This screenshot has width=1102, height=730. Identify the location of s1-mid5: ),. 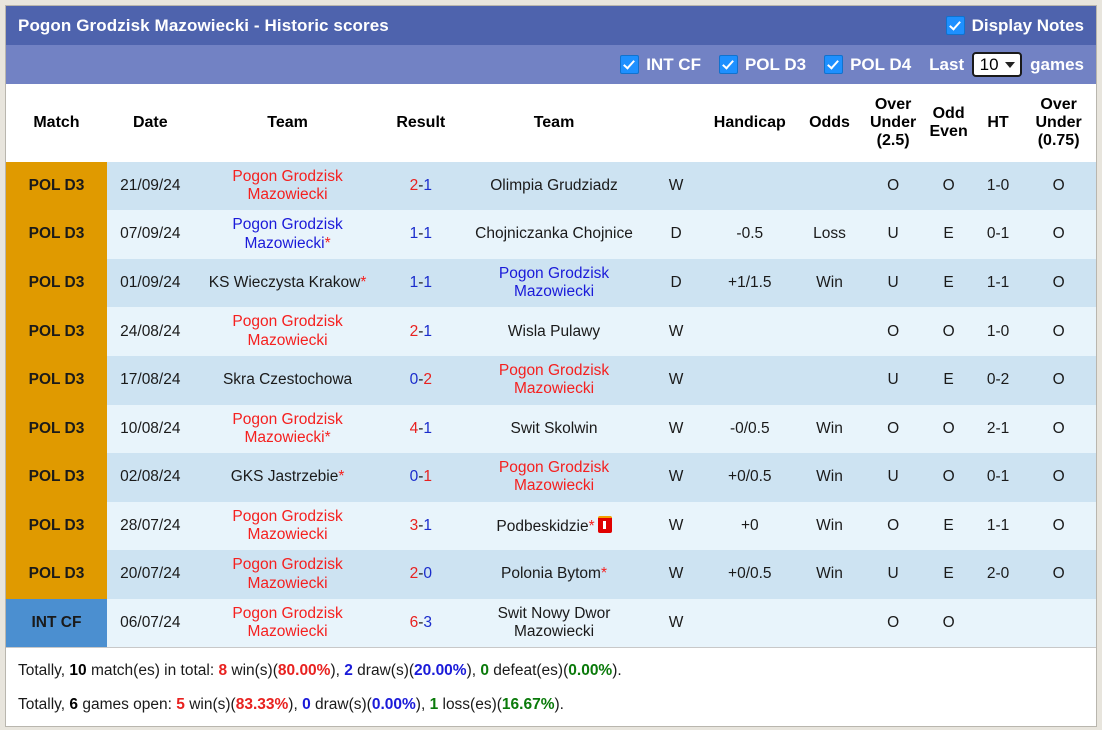
(473, 671).